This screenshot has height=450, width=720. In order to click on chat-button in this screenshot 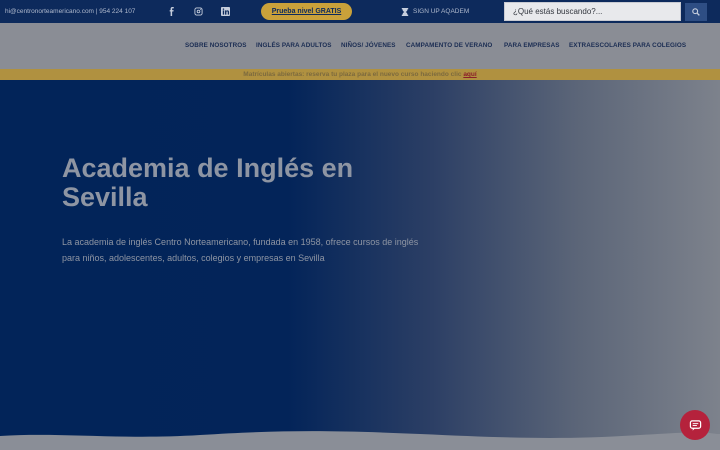, I will do `click(695, 425)`.